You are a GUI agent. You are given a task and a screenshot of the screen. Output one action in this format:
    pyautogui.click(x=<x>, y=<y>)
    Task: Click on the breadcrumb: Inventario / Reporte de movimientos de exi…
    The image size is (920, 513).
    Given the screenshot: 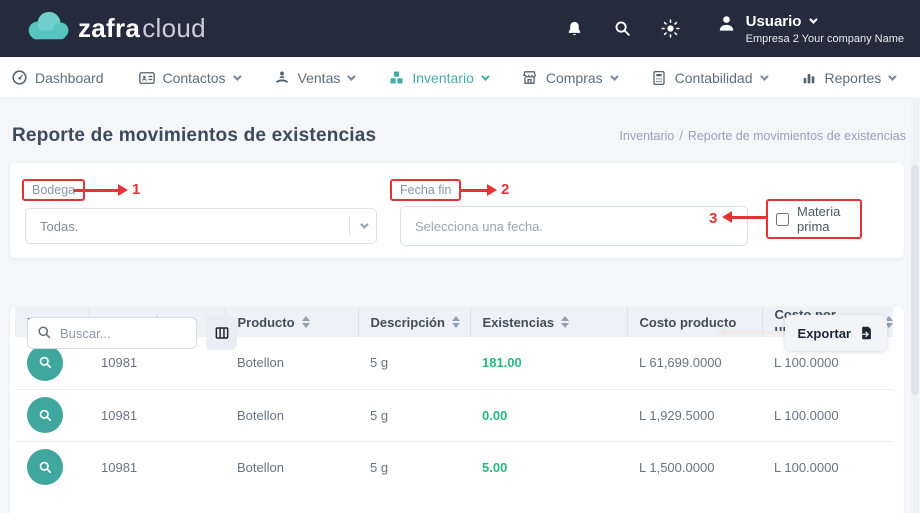 What is the action you would take?
    pyautogui.click(x=762, y=136)
    